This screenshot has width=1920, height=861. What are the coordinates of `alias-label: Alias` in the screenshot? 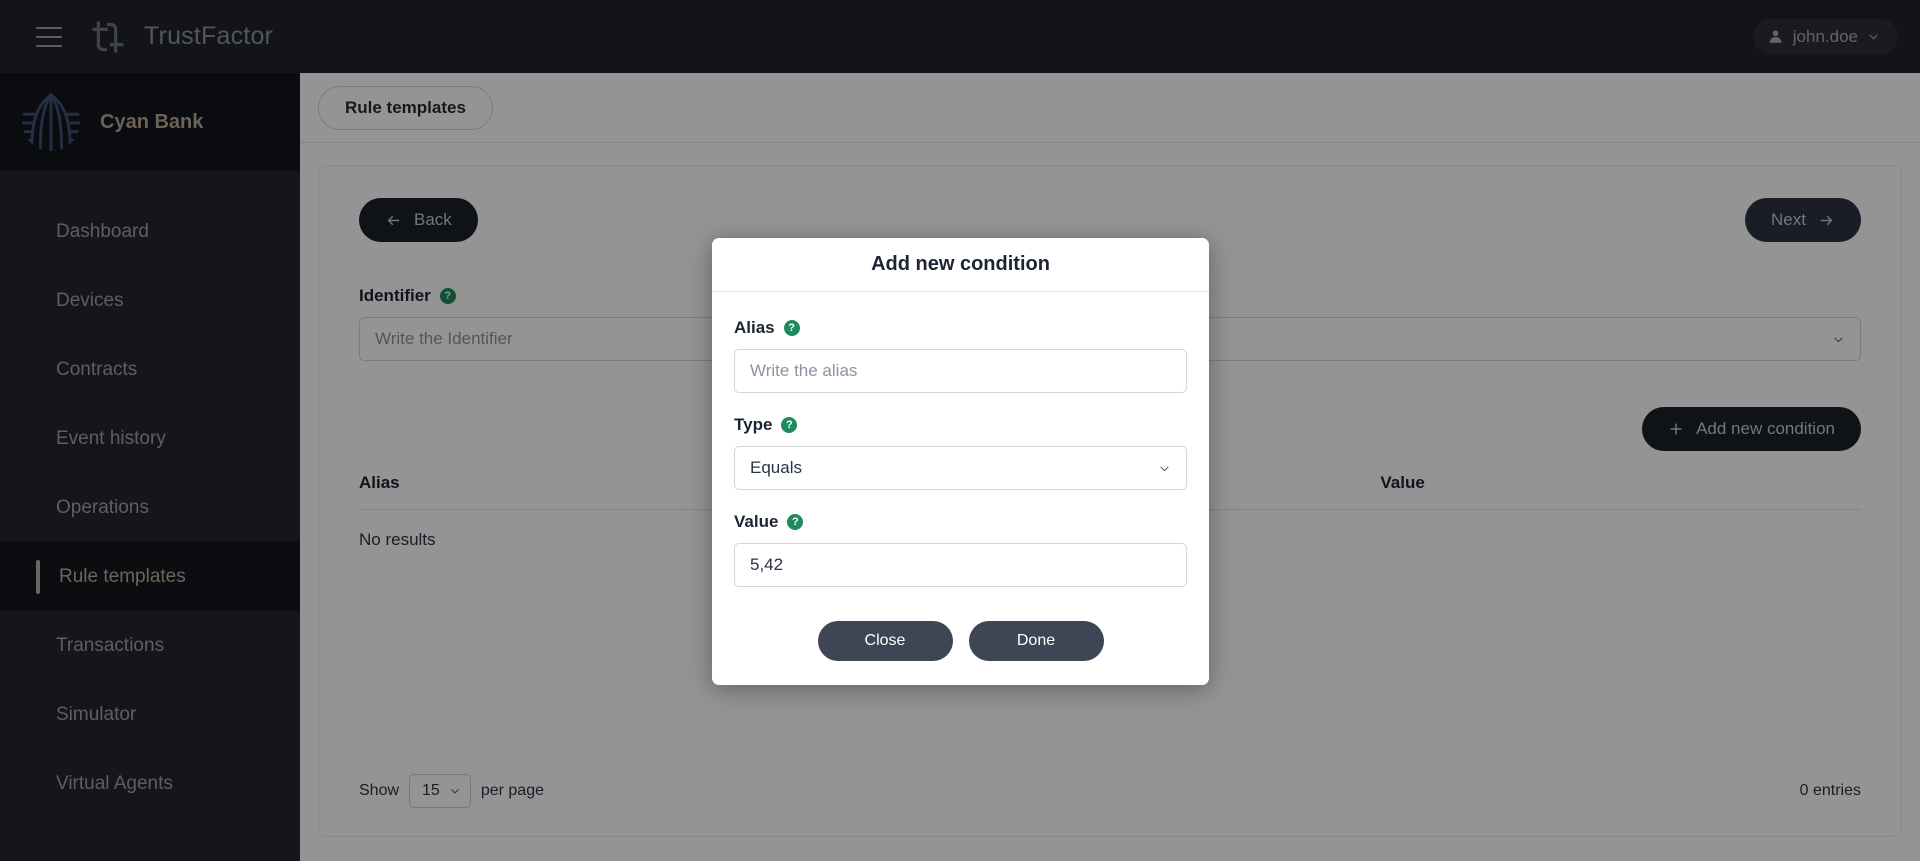 It's located at (754, 327).